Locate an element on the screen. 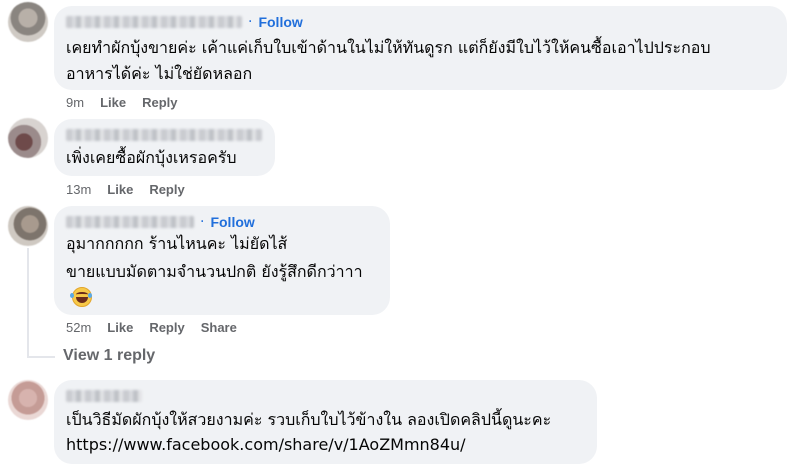  comment-actions: 13m Like Reply is located at coordinates (133, 189).